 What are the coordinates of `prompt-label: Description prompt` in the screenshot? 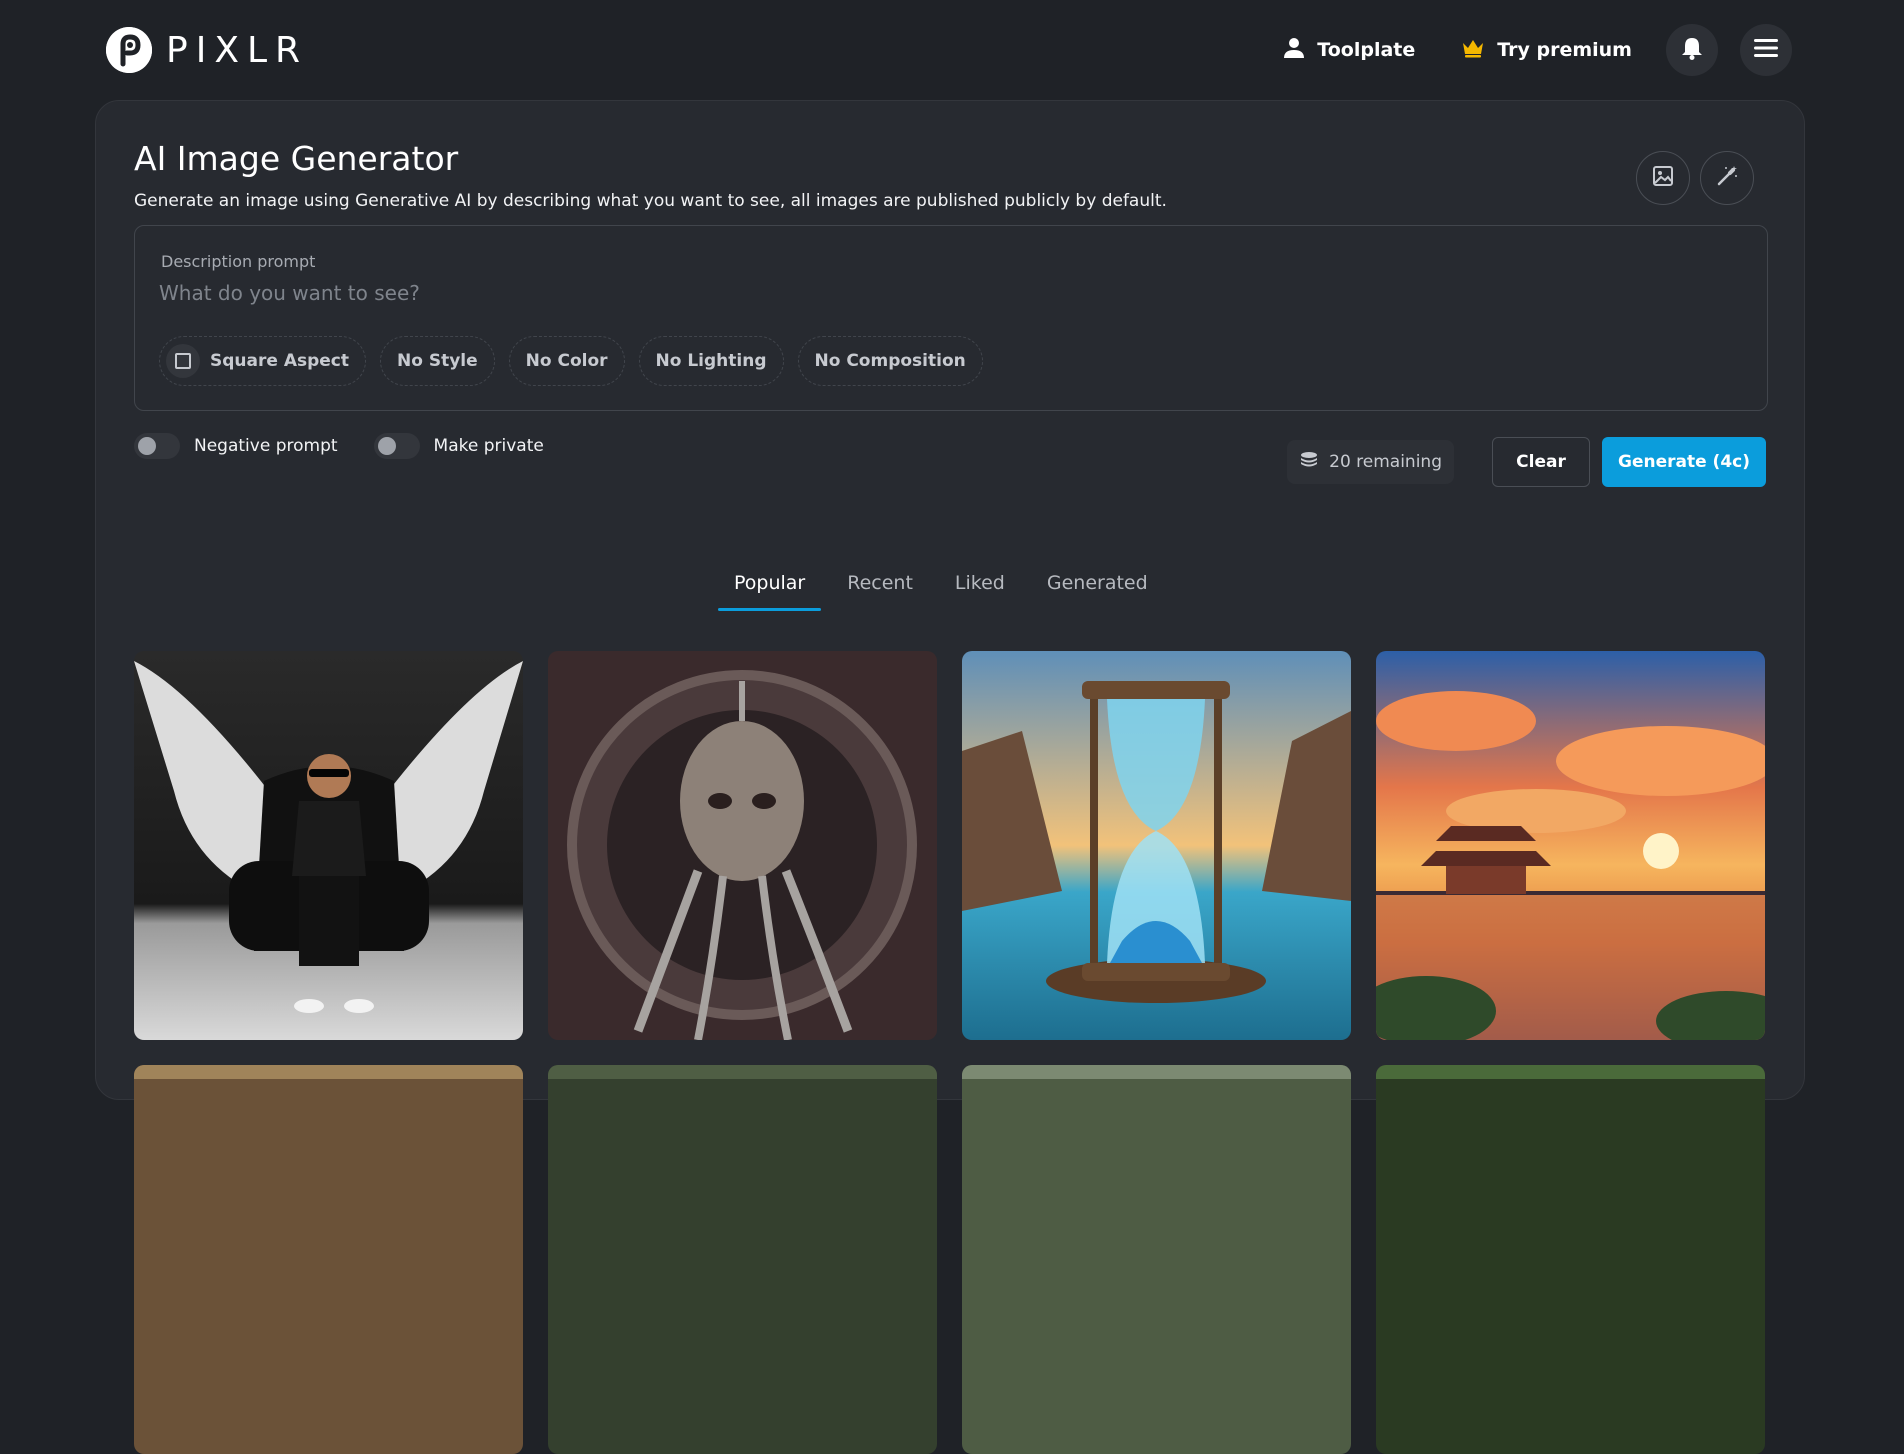 It's located at (238, 261).